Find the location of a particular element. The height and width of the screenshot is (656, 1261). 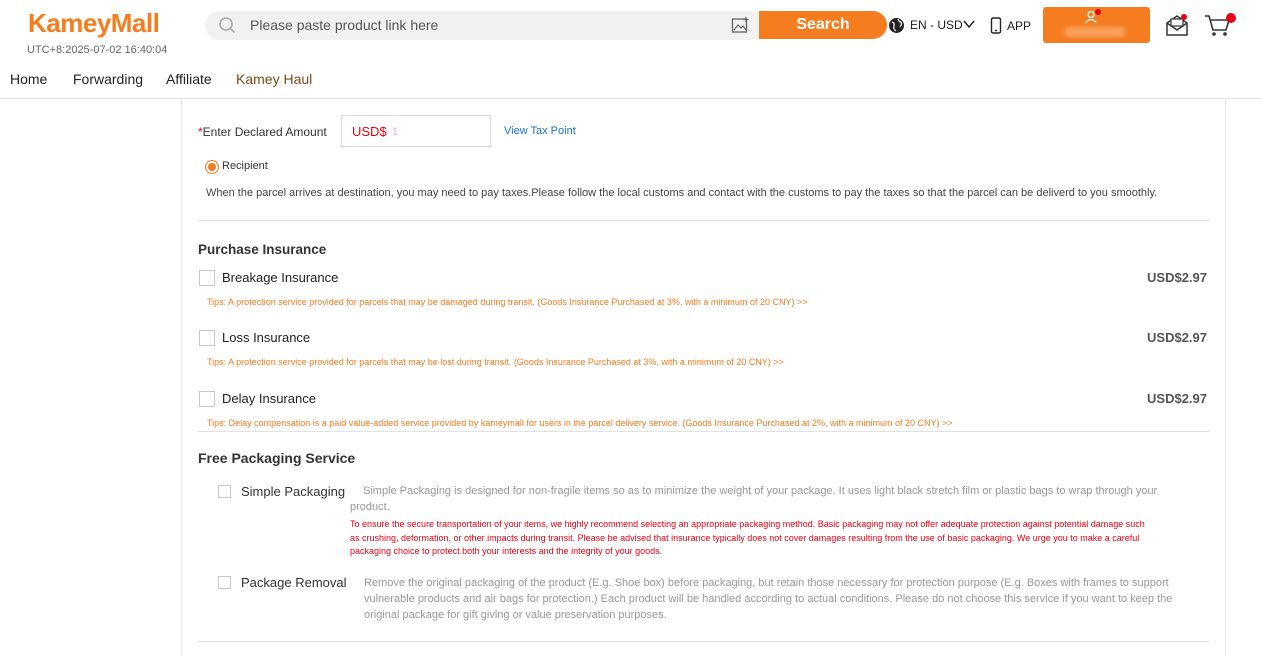

search-input is located at coordinates (480, 25).